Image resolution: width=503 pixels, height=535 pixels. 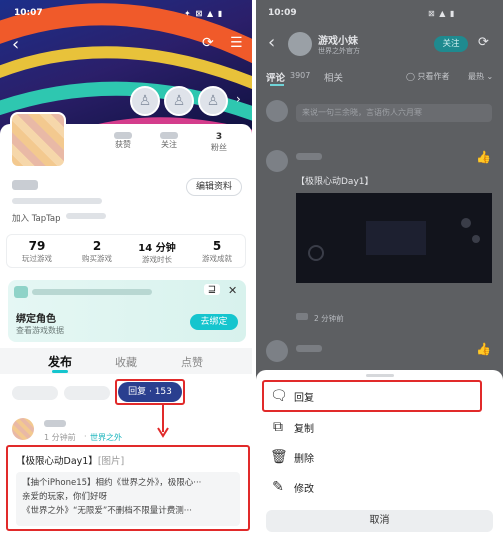 I want to click on stat-achievements: 5 游戏成就, so click(x=217, y=251).